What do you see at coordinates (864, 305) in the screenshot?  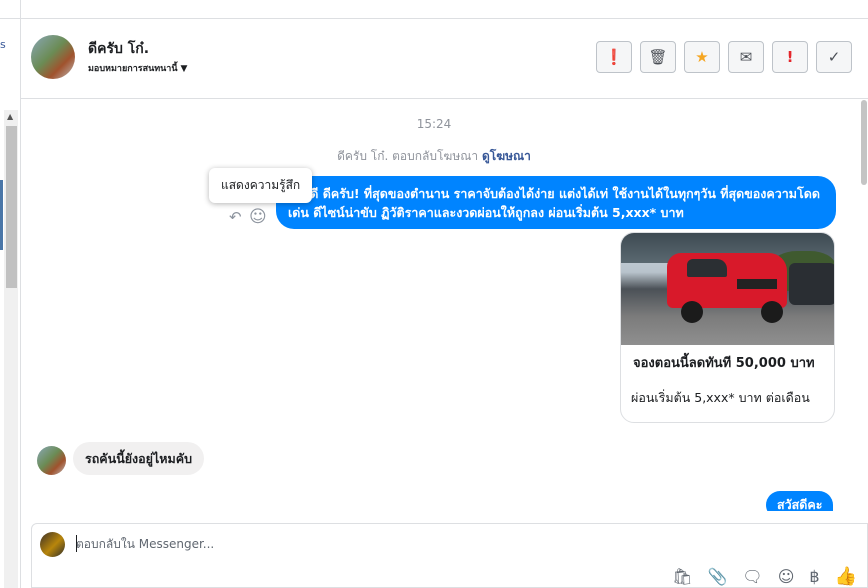 I see `chat-scrollbar` at bounding box center [864, 305].